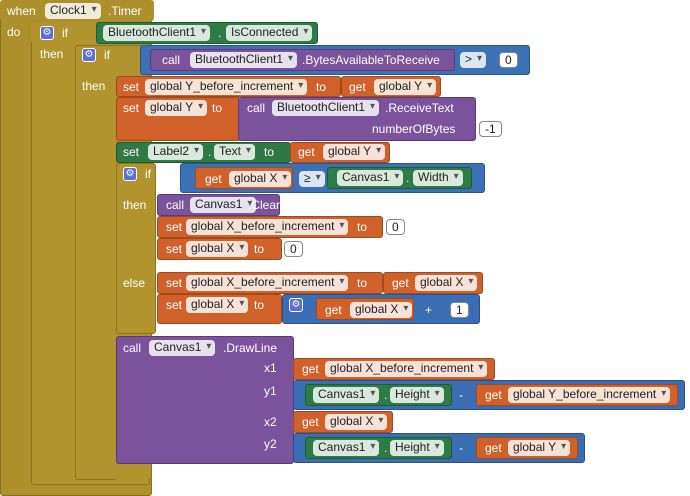 The image size is (690, 496). What do you see at coordinates (176, 152) in the screenshot?
I see `label-component-dropdown: Label2` at bounding box center [176, 152].